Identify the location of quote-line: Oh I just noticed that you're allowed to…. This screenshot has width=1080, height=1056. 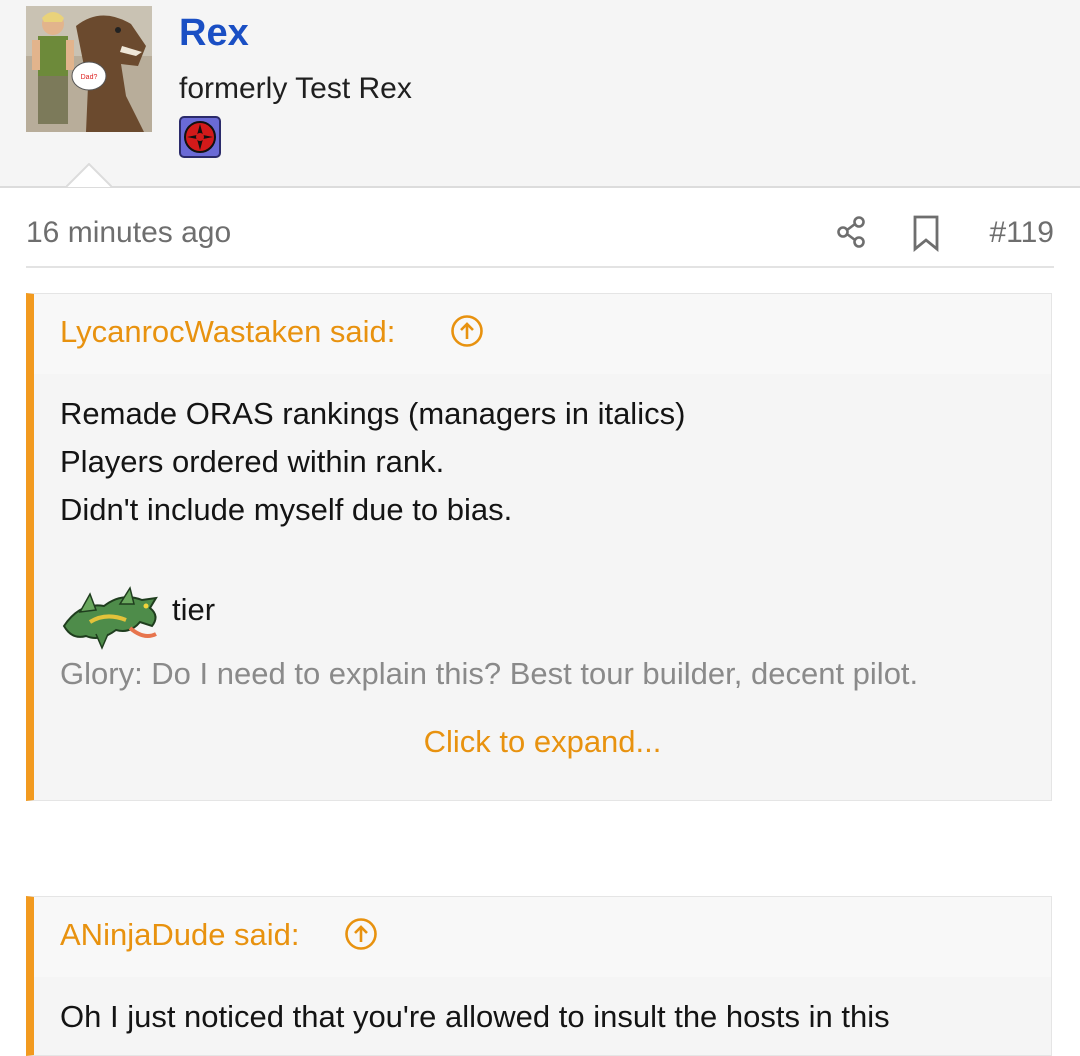
(475, 1016).